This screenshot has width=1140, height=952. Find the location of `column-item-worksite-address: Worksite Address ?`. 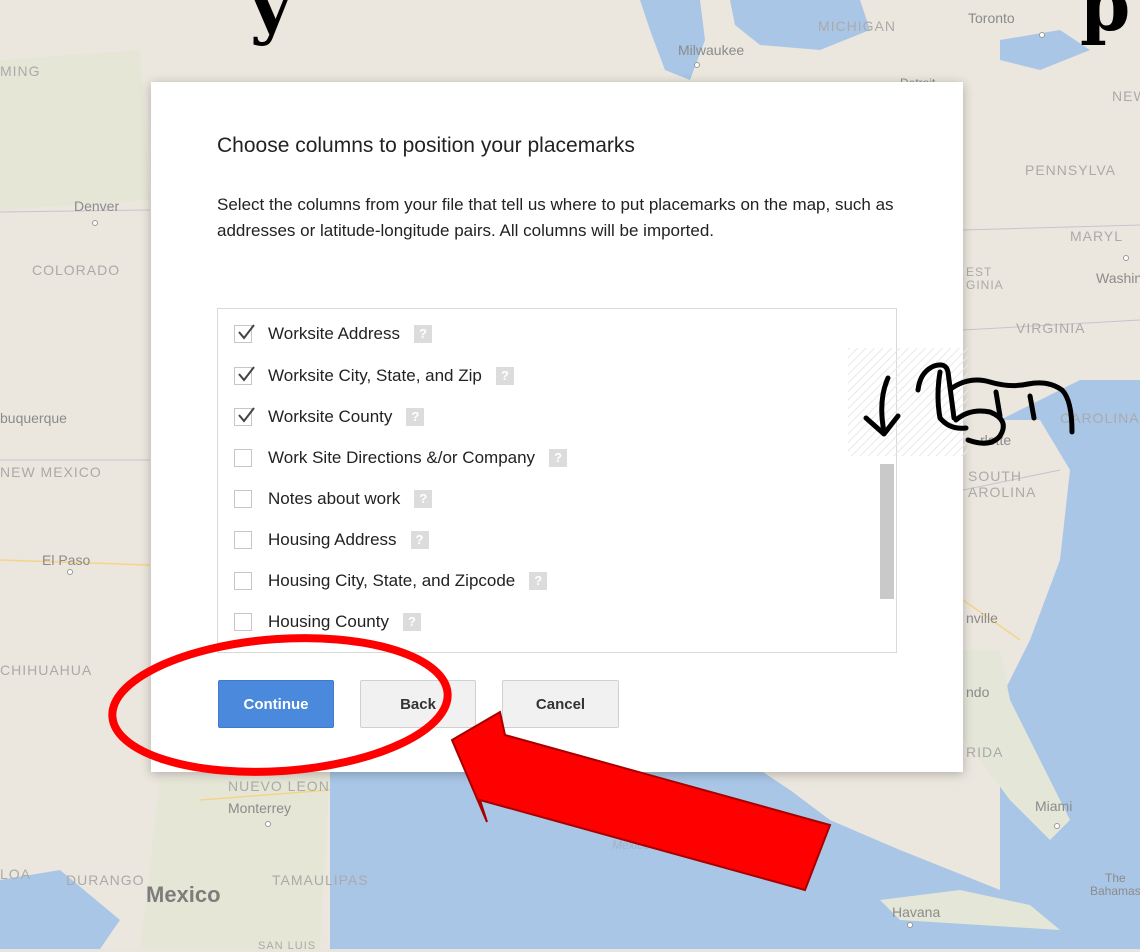

column-item-worksite-address: Worksite Address ? is located at coordinates (333, 334).